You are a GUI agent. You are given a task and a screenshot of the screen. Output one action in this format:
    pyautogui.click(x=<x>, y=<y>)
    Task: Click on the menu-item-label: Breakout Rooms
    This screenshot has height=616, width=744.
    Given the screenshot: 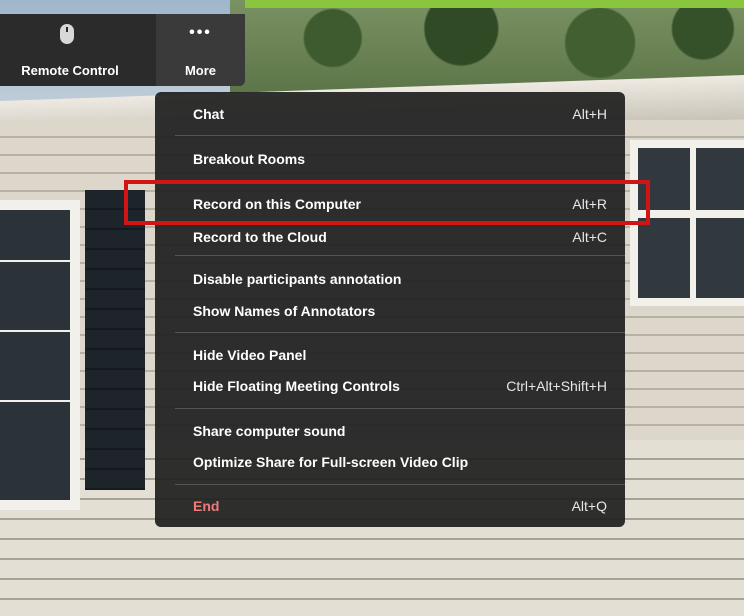 What is the action you would take?
    pyautogui.click(x=249, y=159)
    